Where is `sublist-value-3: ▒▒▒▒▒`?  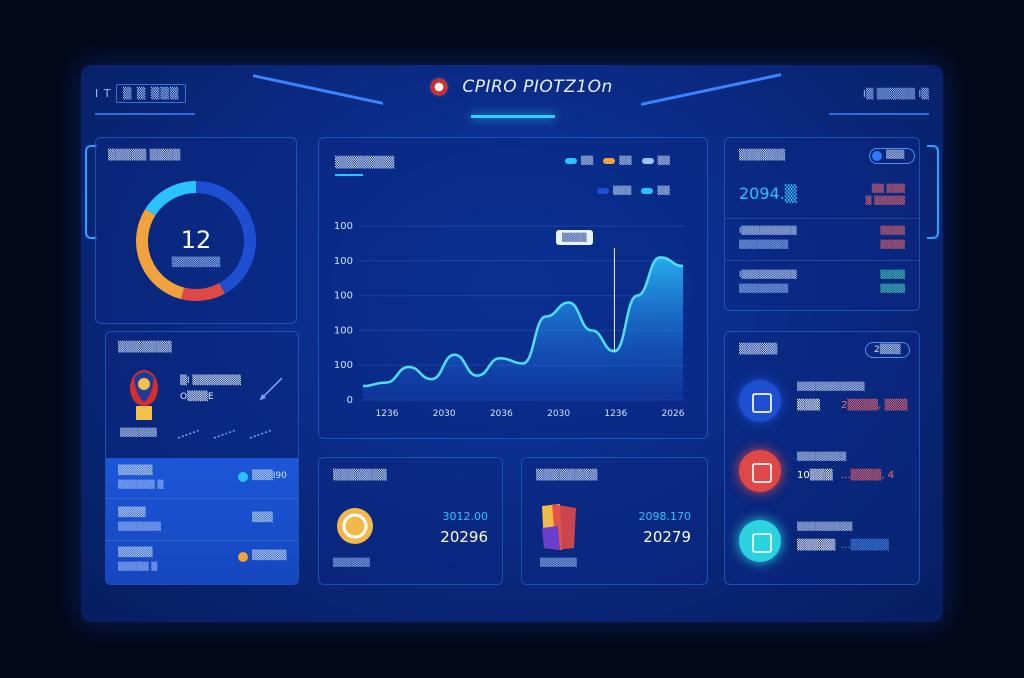 sublist-value-3: ▒▒▒▒▒ is located at coordinates (269, 556).